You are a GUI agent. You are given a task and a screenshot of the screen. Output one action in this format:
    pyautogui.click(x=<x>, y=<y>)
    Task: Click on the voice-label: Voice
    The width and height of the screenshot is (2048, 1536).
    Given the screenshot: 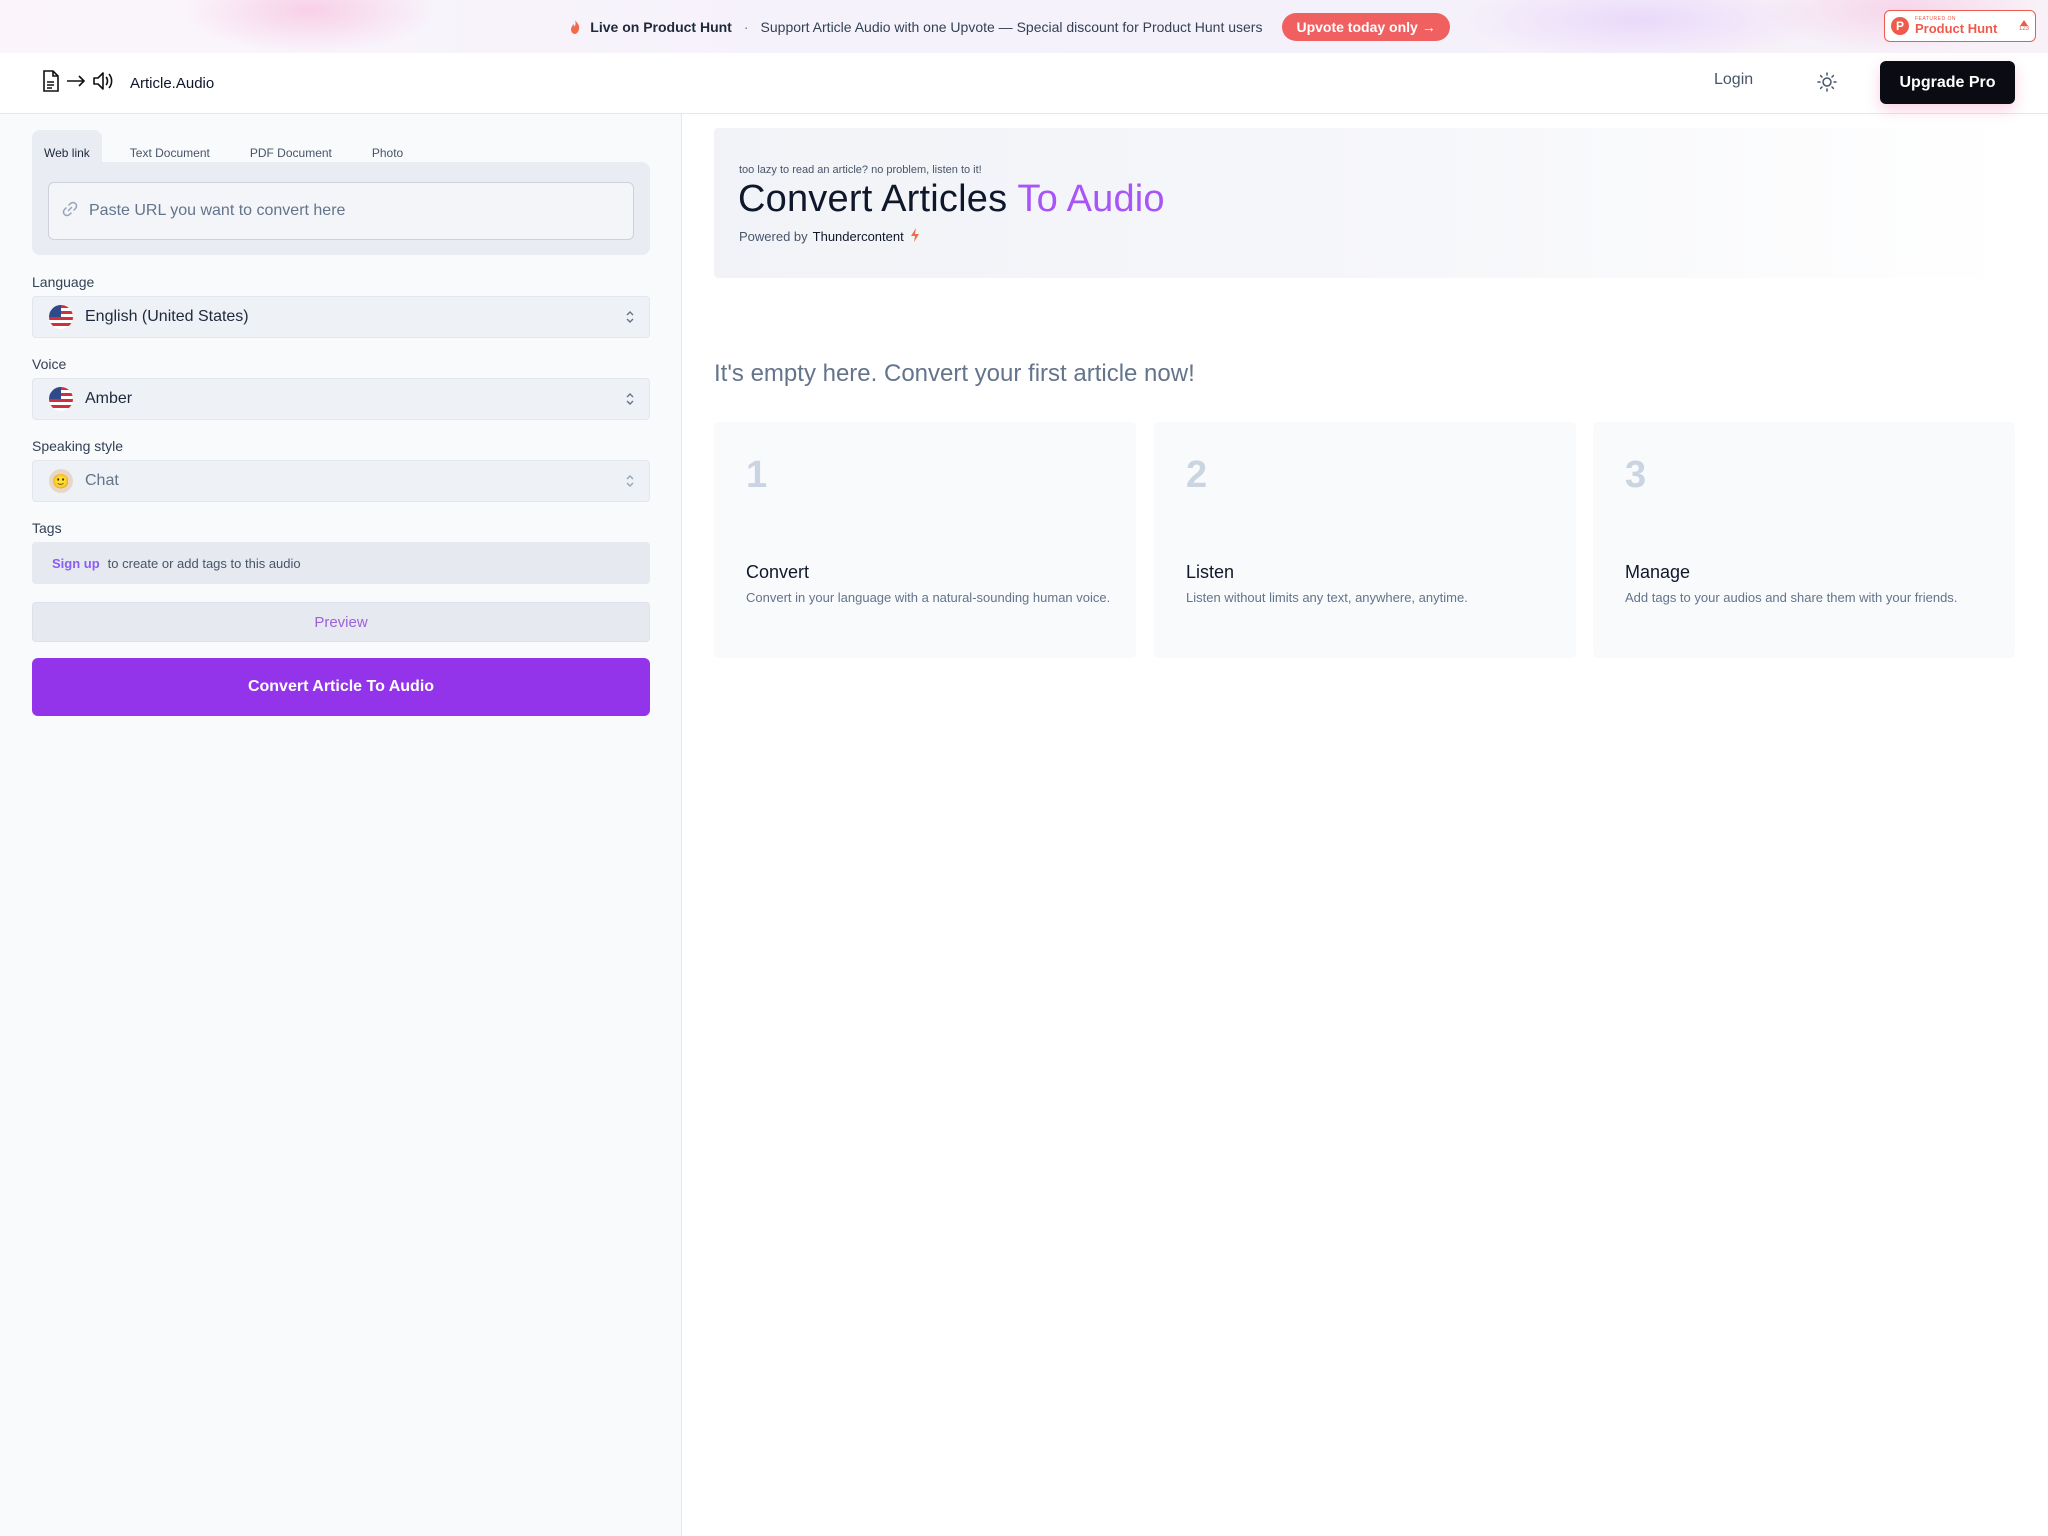 What is the action you would take?
    pyautogui.click(x=49, y=364)
    